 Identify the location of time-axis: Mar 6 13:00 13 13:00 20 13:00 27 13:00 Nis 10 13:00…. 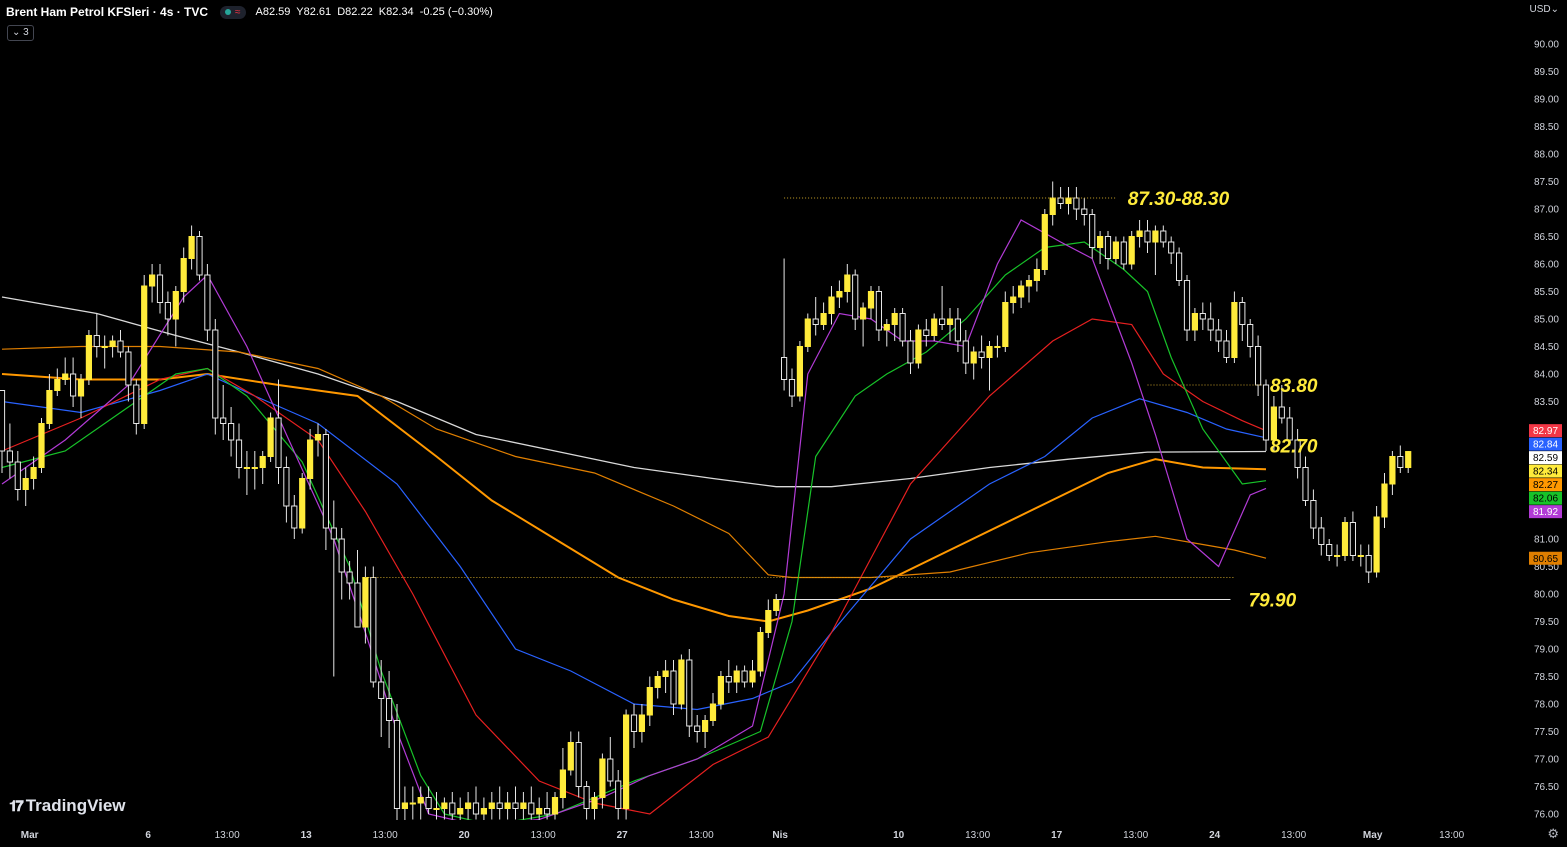
(743, 835).